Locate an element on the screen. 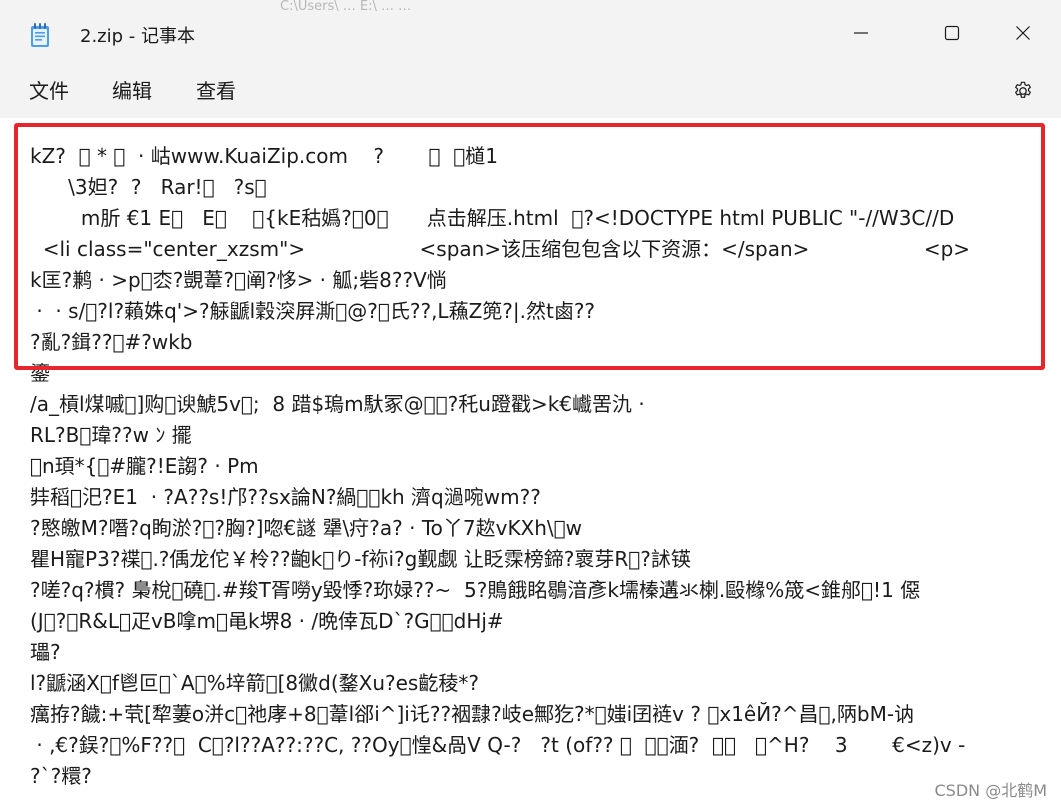 Image resolution: width=1061 pixels, height=809 pixels. close-icon is located at coordinates (1023, 33).